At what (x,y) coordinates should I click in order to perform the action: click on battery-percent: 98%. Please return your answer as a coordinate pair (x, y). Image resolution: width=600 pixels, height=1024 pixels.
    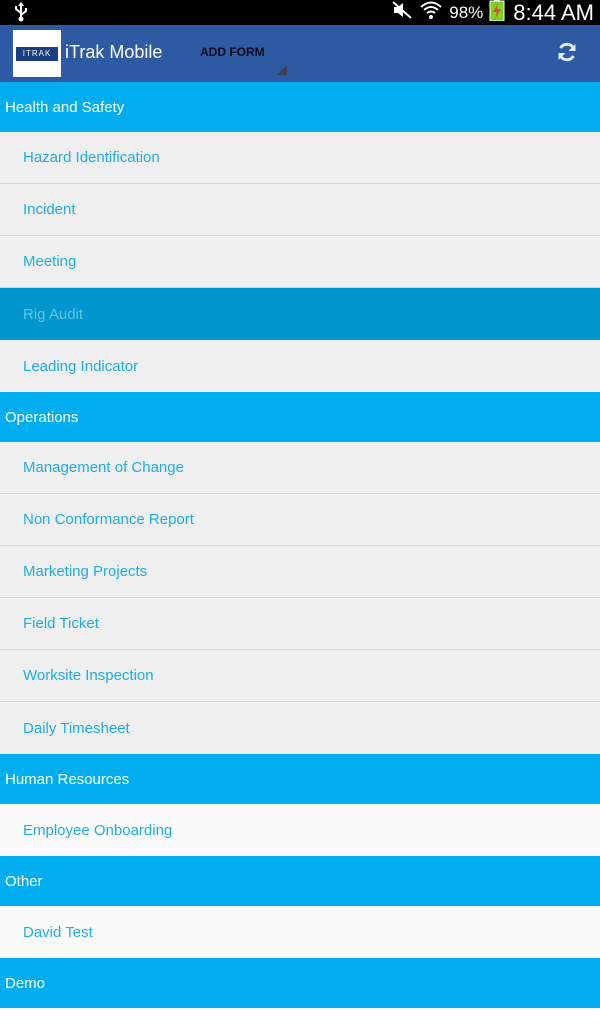
    Looking at the image, I should click on (466, 12).